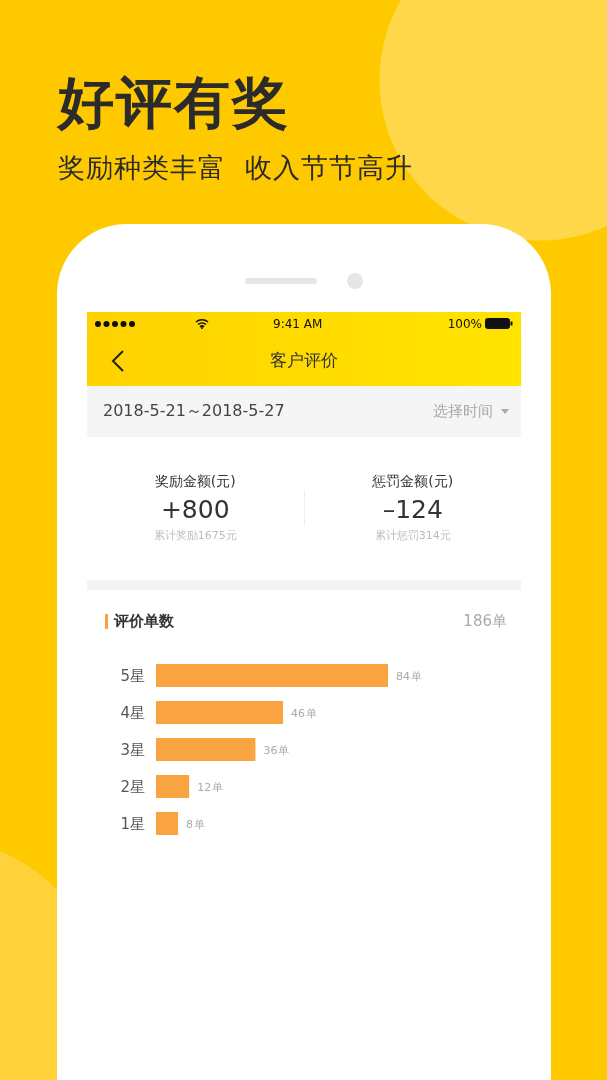 The width and height of the screenshot is (607, 1080). Describe the element at coordinates (204, 787) in the screenshot. I see `bar-value-label: 12` at that location.